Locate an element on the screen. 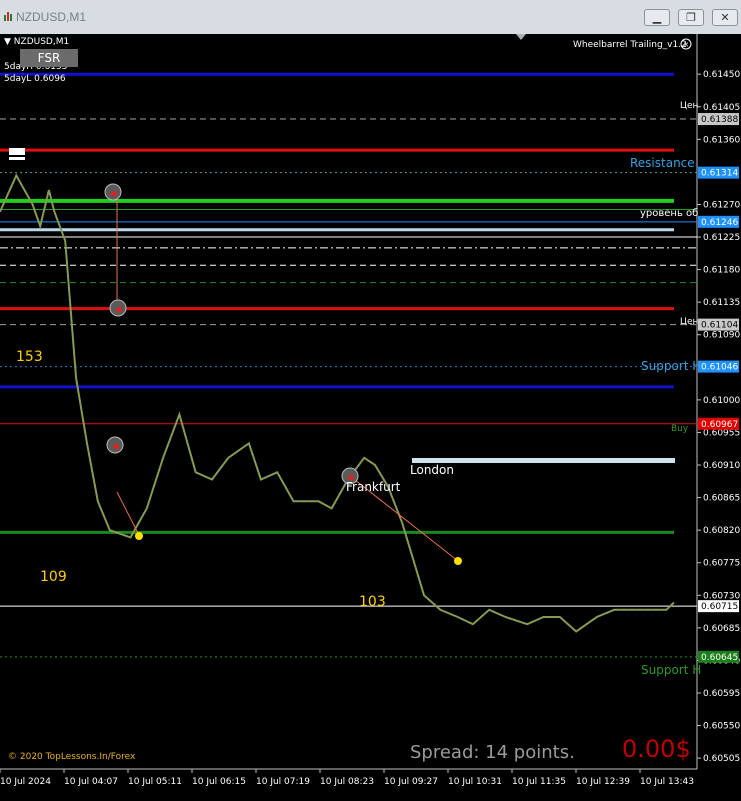  price-tick-label: 0.61450 is located at coordinates (721, 75).